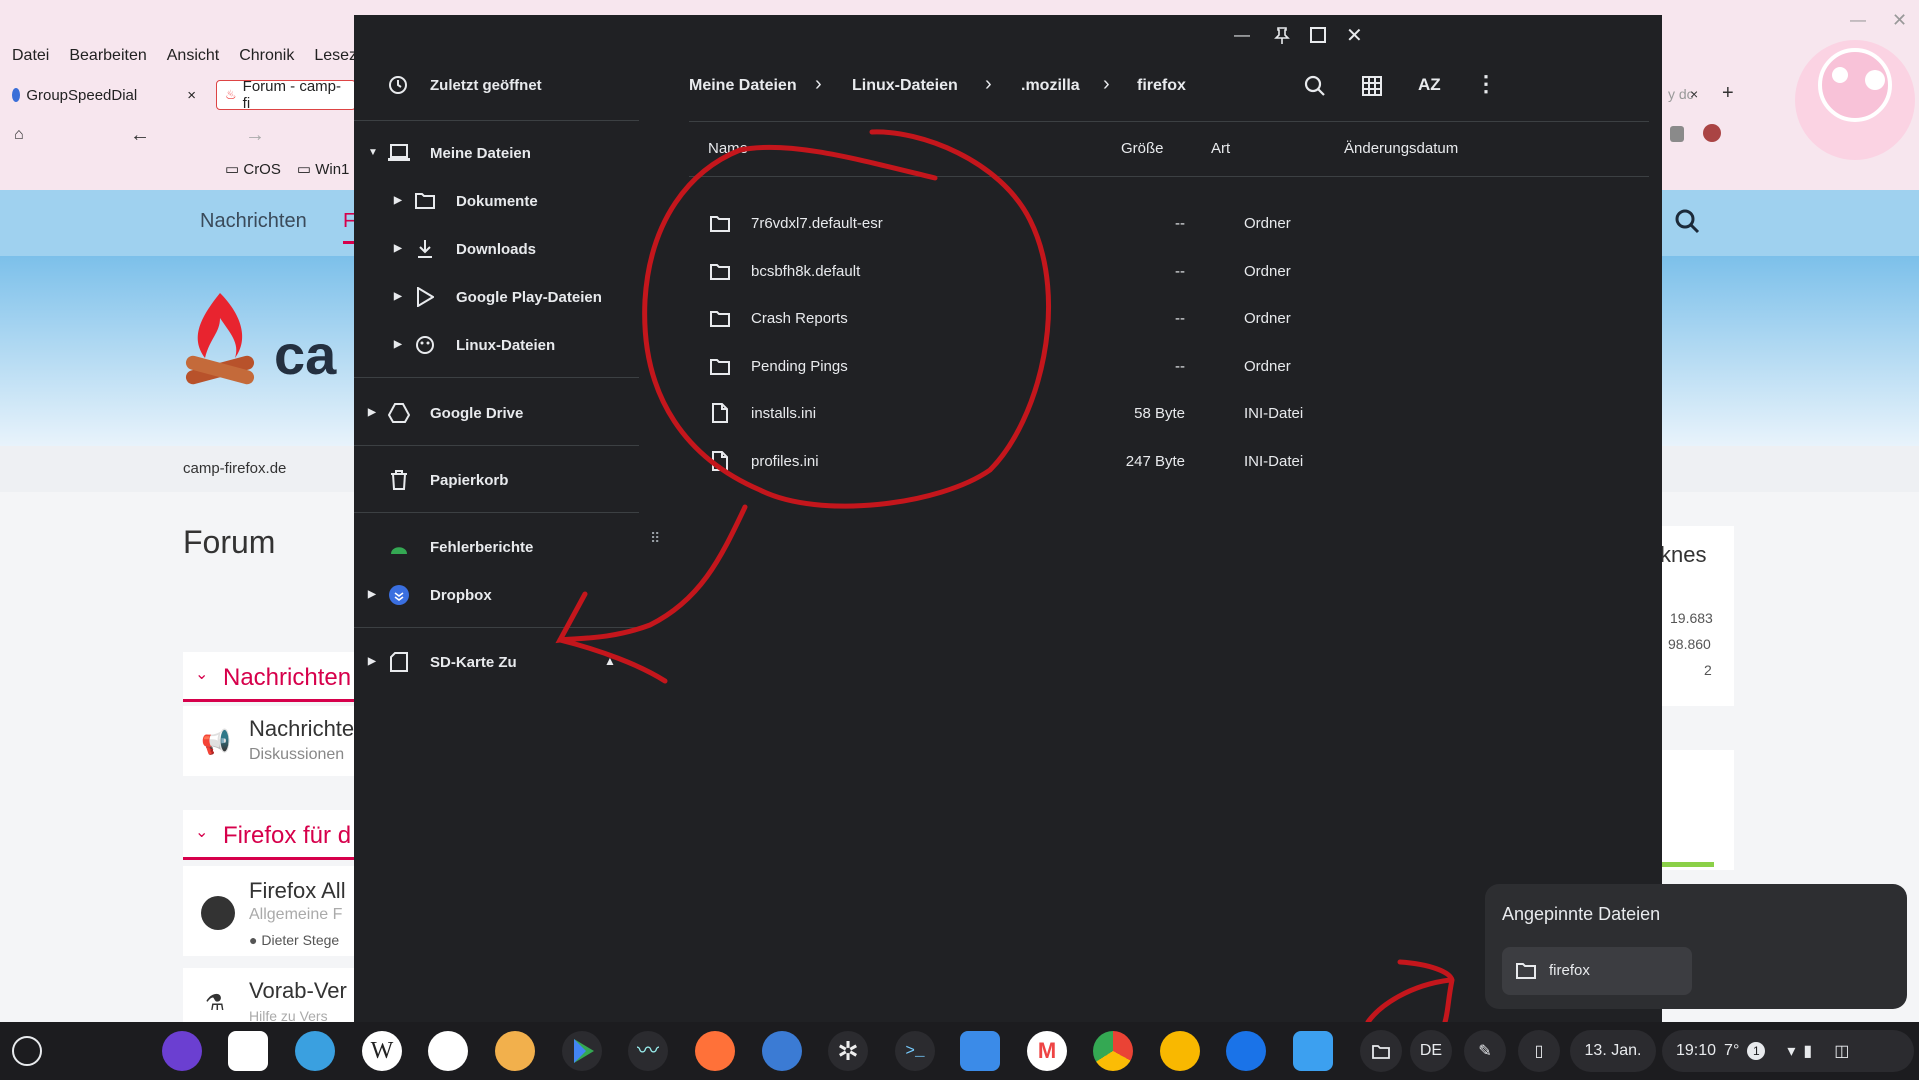 The width and height of the screenshot is (1919, 1080). I want to click on sidebar-item-trash: Papierkorb, so click(496, 480).